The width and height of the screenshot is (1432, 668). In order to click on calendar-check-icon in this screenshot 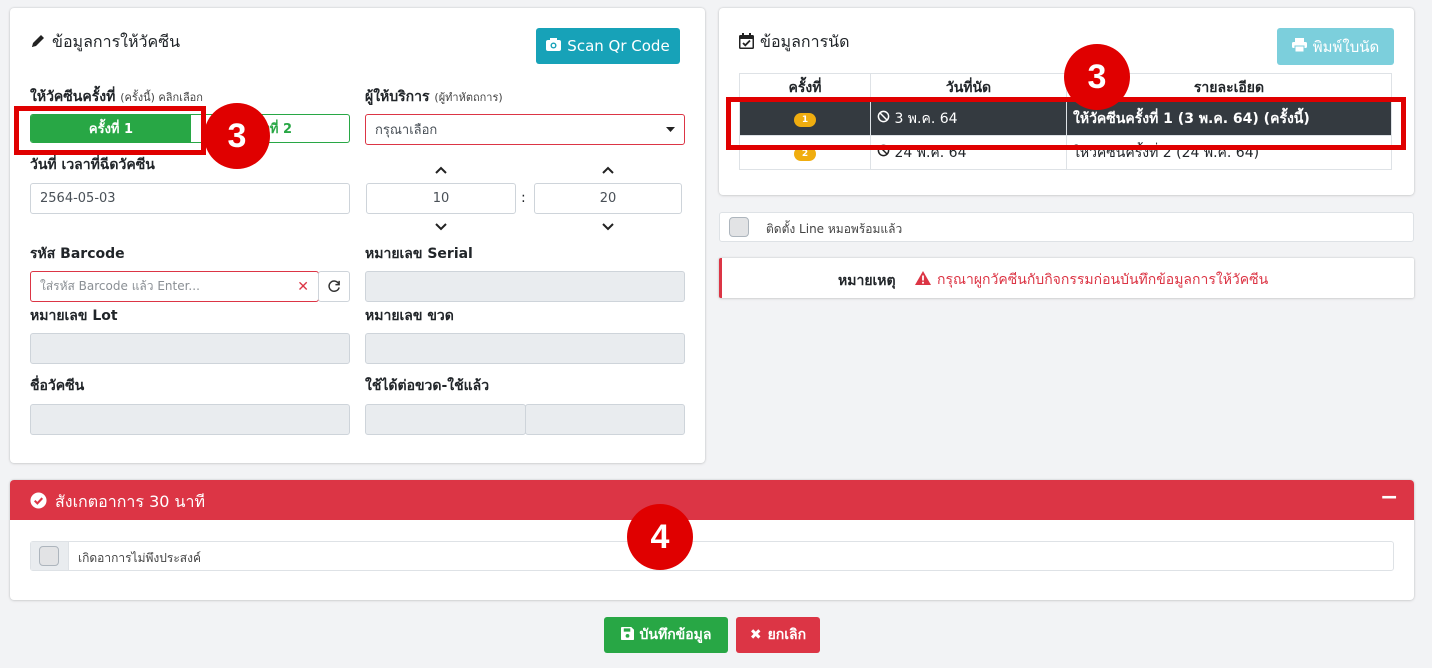, I will do `click(746, 42)`.